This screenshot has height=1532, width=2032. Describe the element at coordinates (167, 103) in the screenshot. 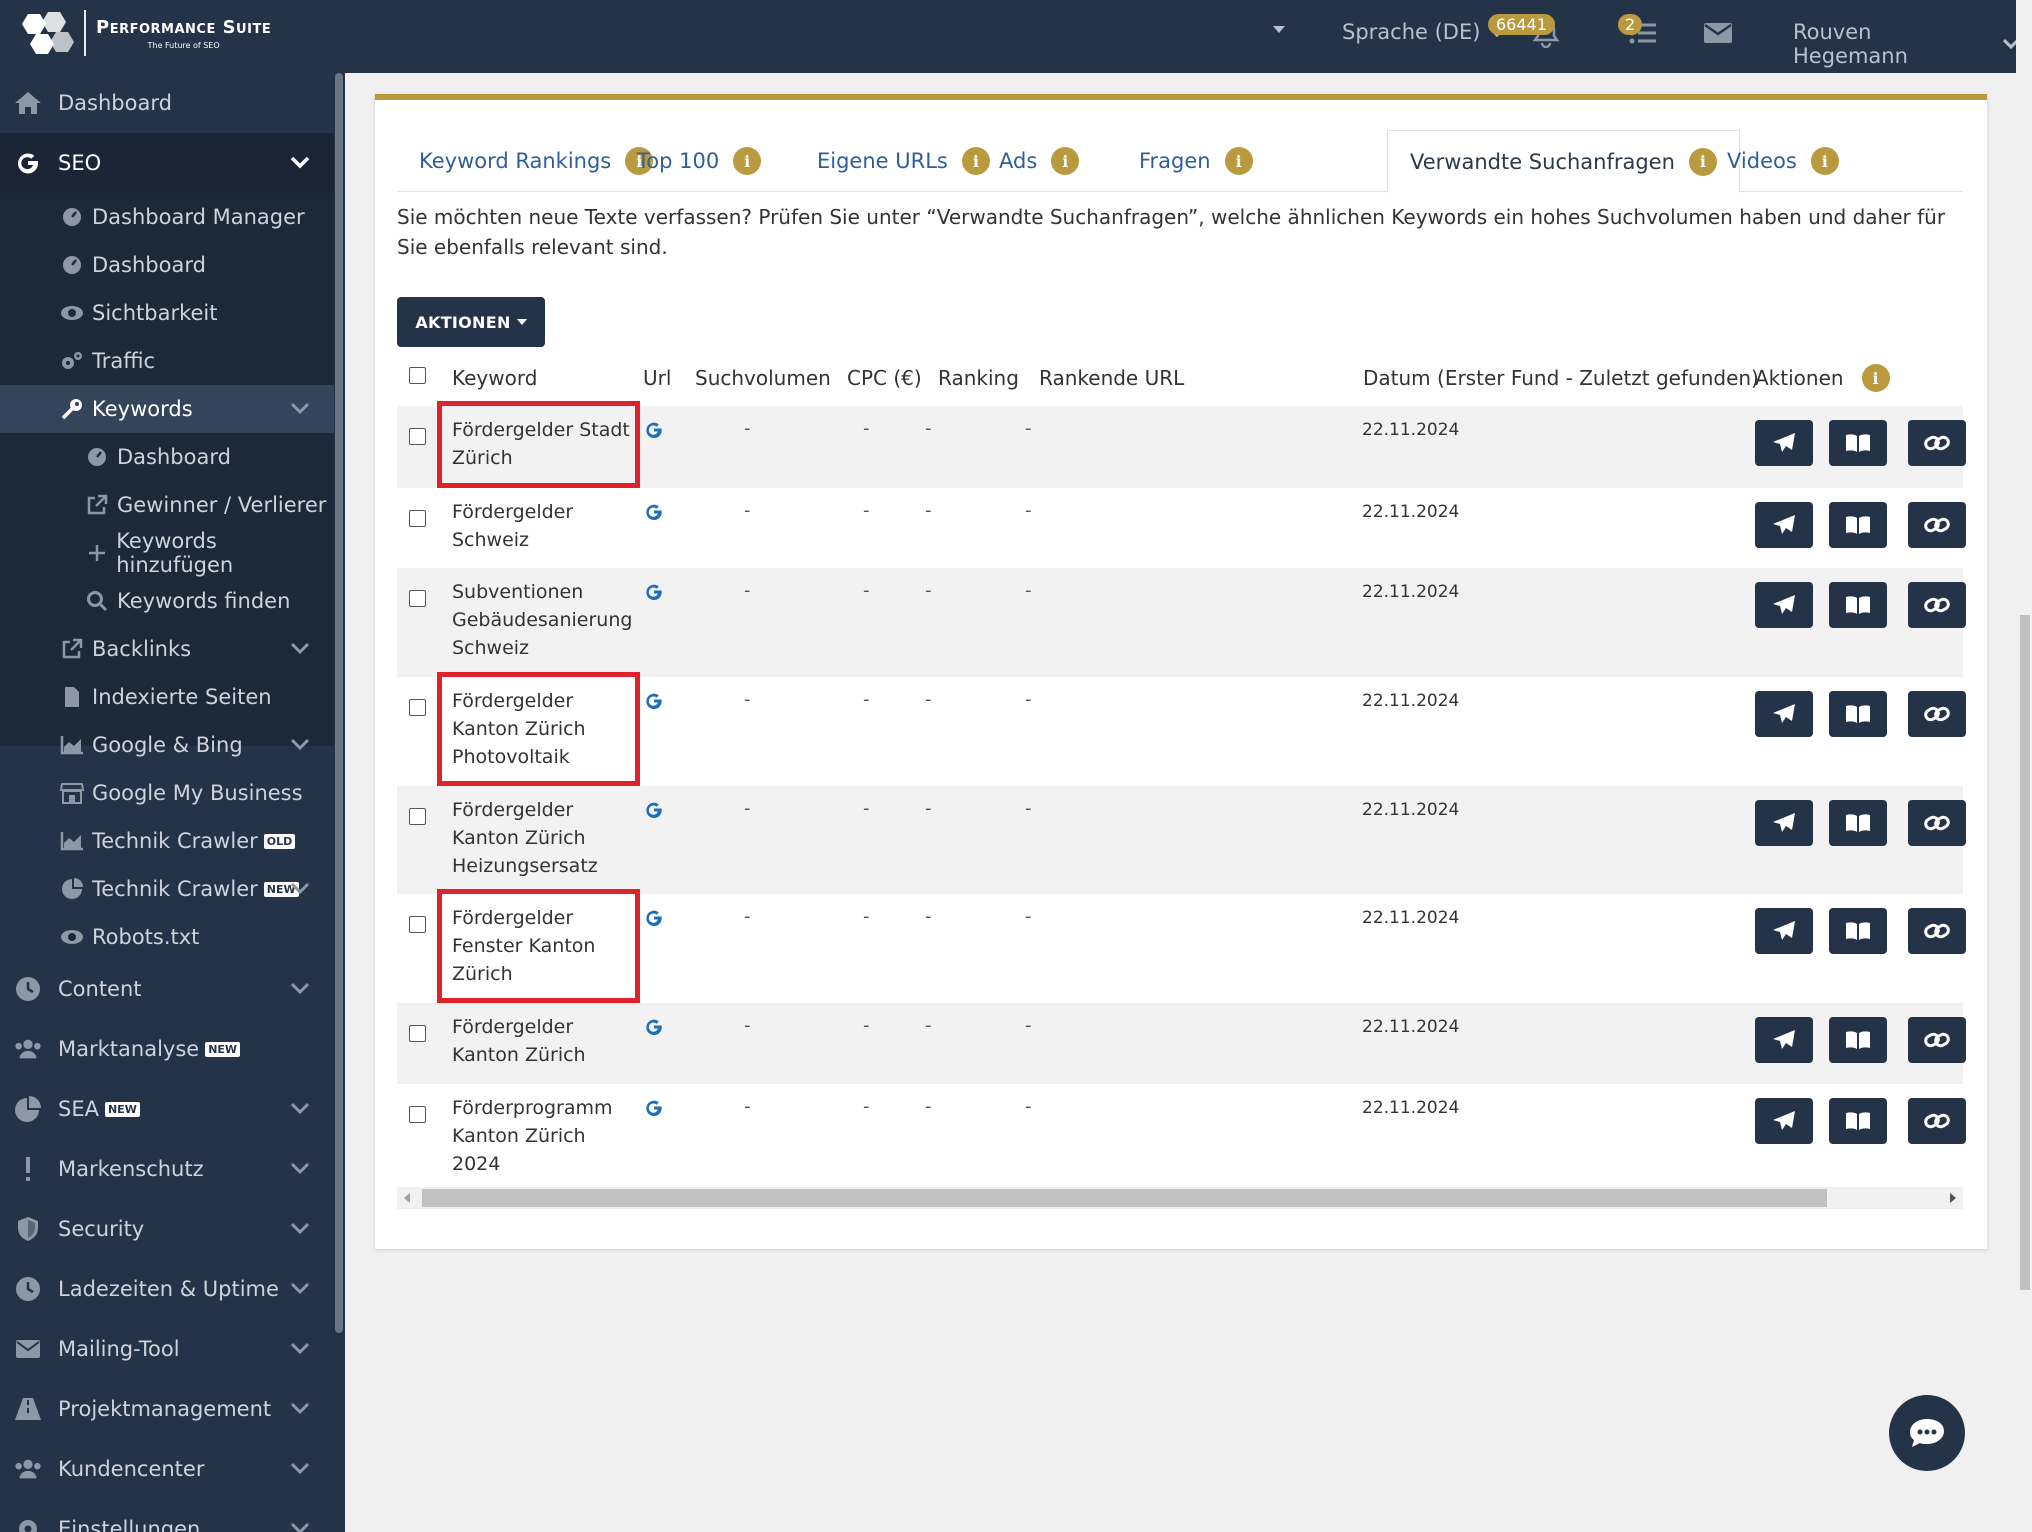

I see `sidebar-item-dashboard: Dashboard` at that location.